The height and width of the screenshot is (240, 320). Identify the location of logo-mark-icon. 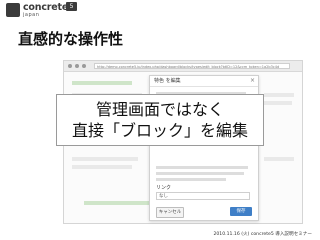
(13, 10).